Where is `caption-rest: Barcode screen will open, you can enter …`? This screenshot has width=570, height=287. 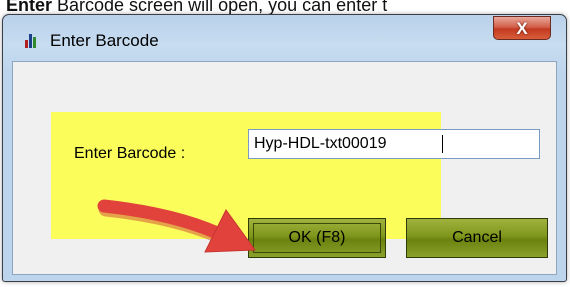
caption-rest: Barcode screen will open, you can enter … is located at coordinates (220, 7).